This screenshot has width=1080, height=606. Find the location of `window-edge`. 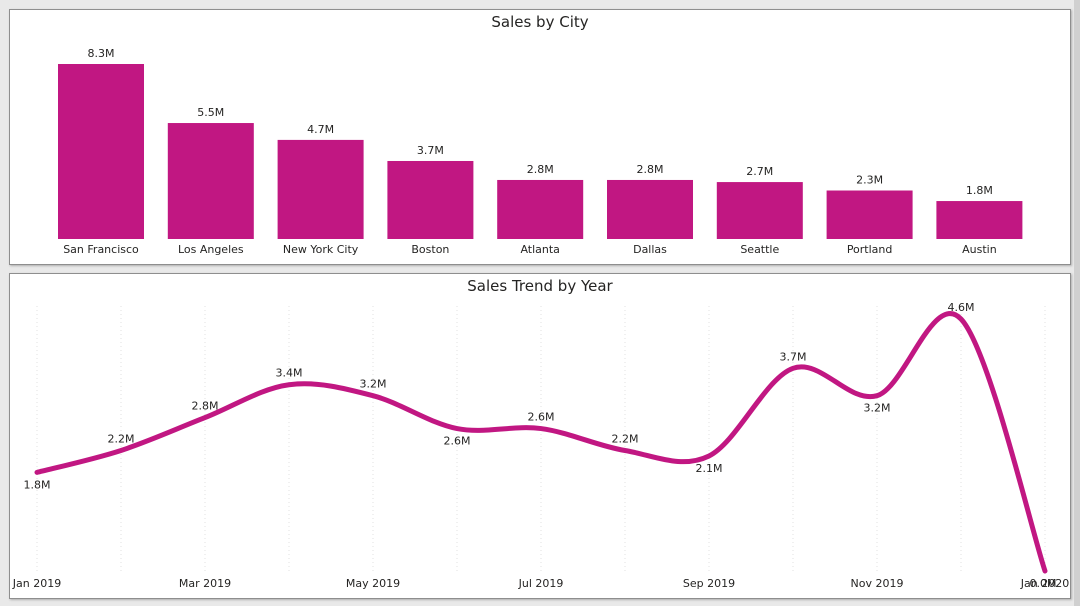

window-edge is located at coordinates (1077, 303).